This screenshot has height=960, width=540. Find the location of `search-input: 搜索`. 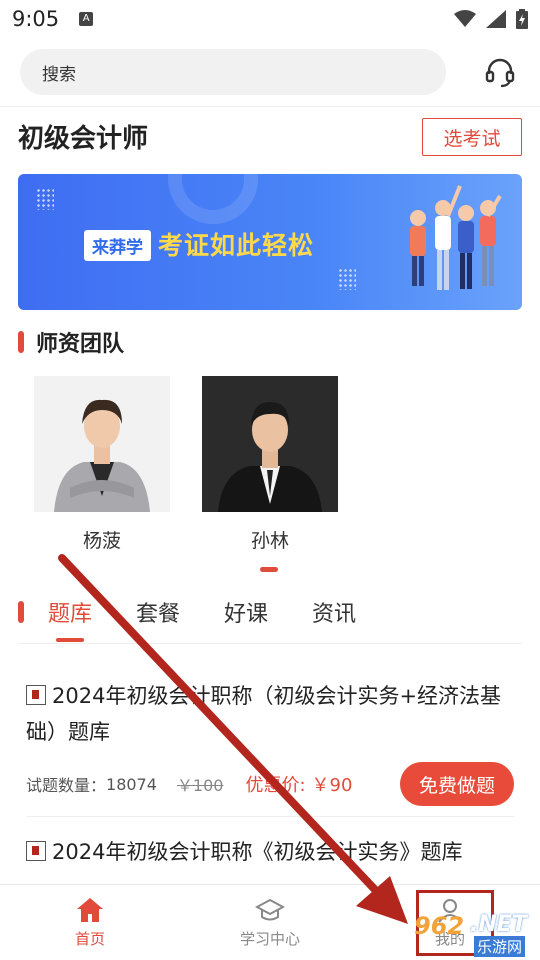

search-input: 搜索 is located at coordinates (233, 72).